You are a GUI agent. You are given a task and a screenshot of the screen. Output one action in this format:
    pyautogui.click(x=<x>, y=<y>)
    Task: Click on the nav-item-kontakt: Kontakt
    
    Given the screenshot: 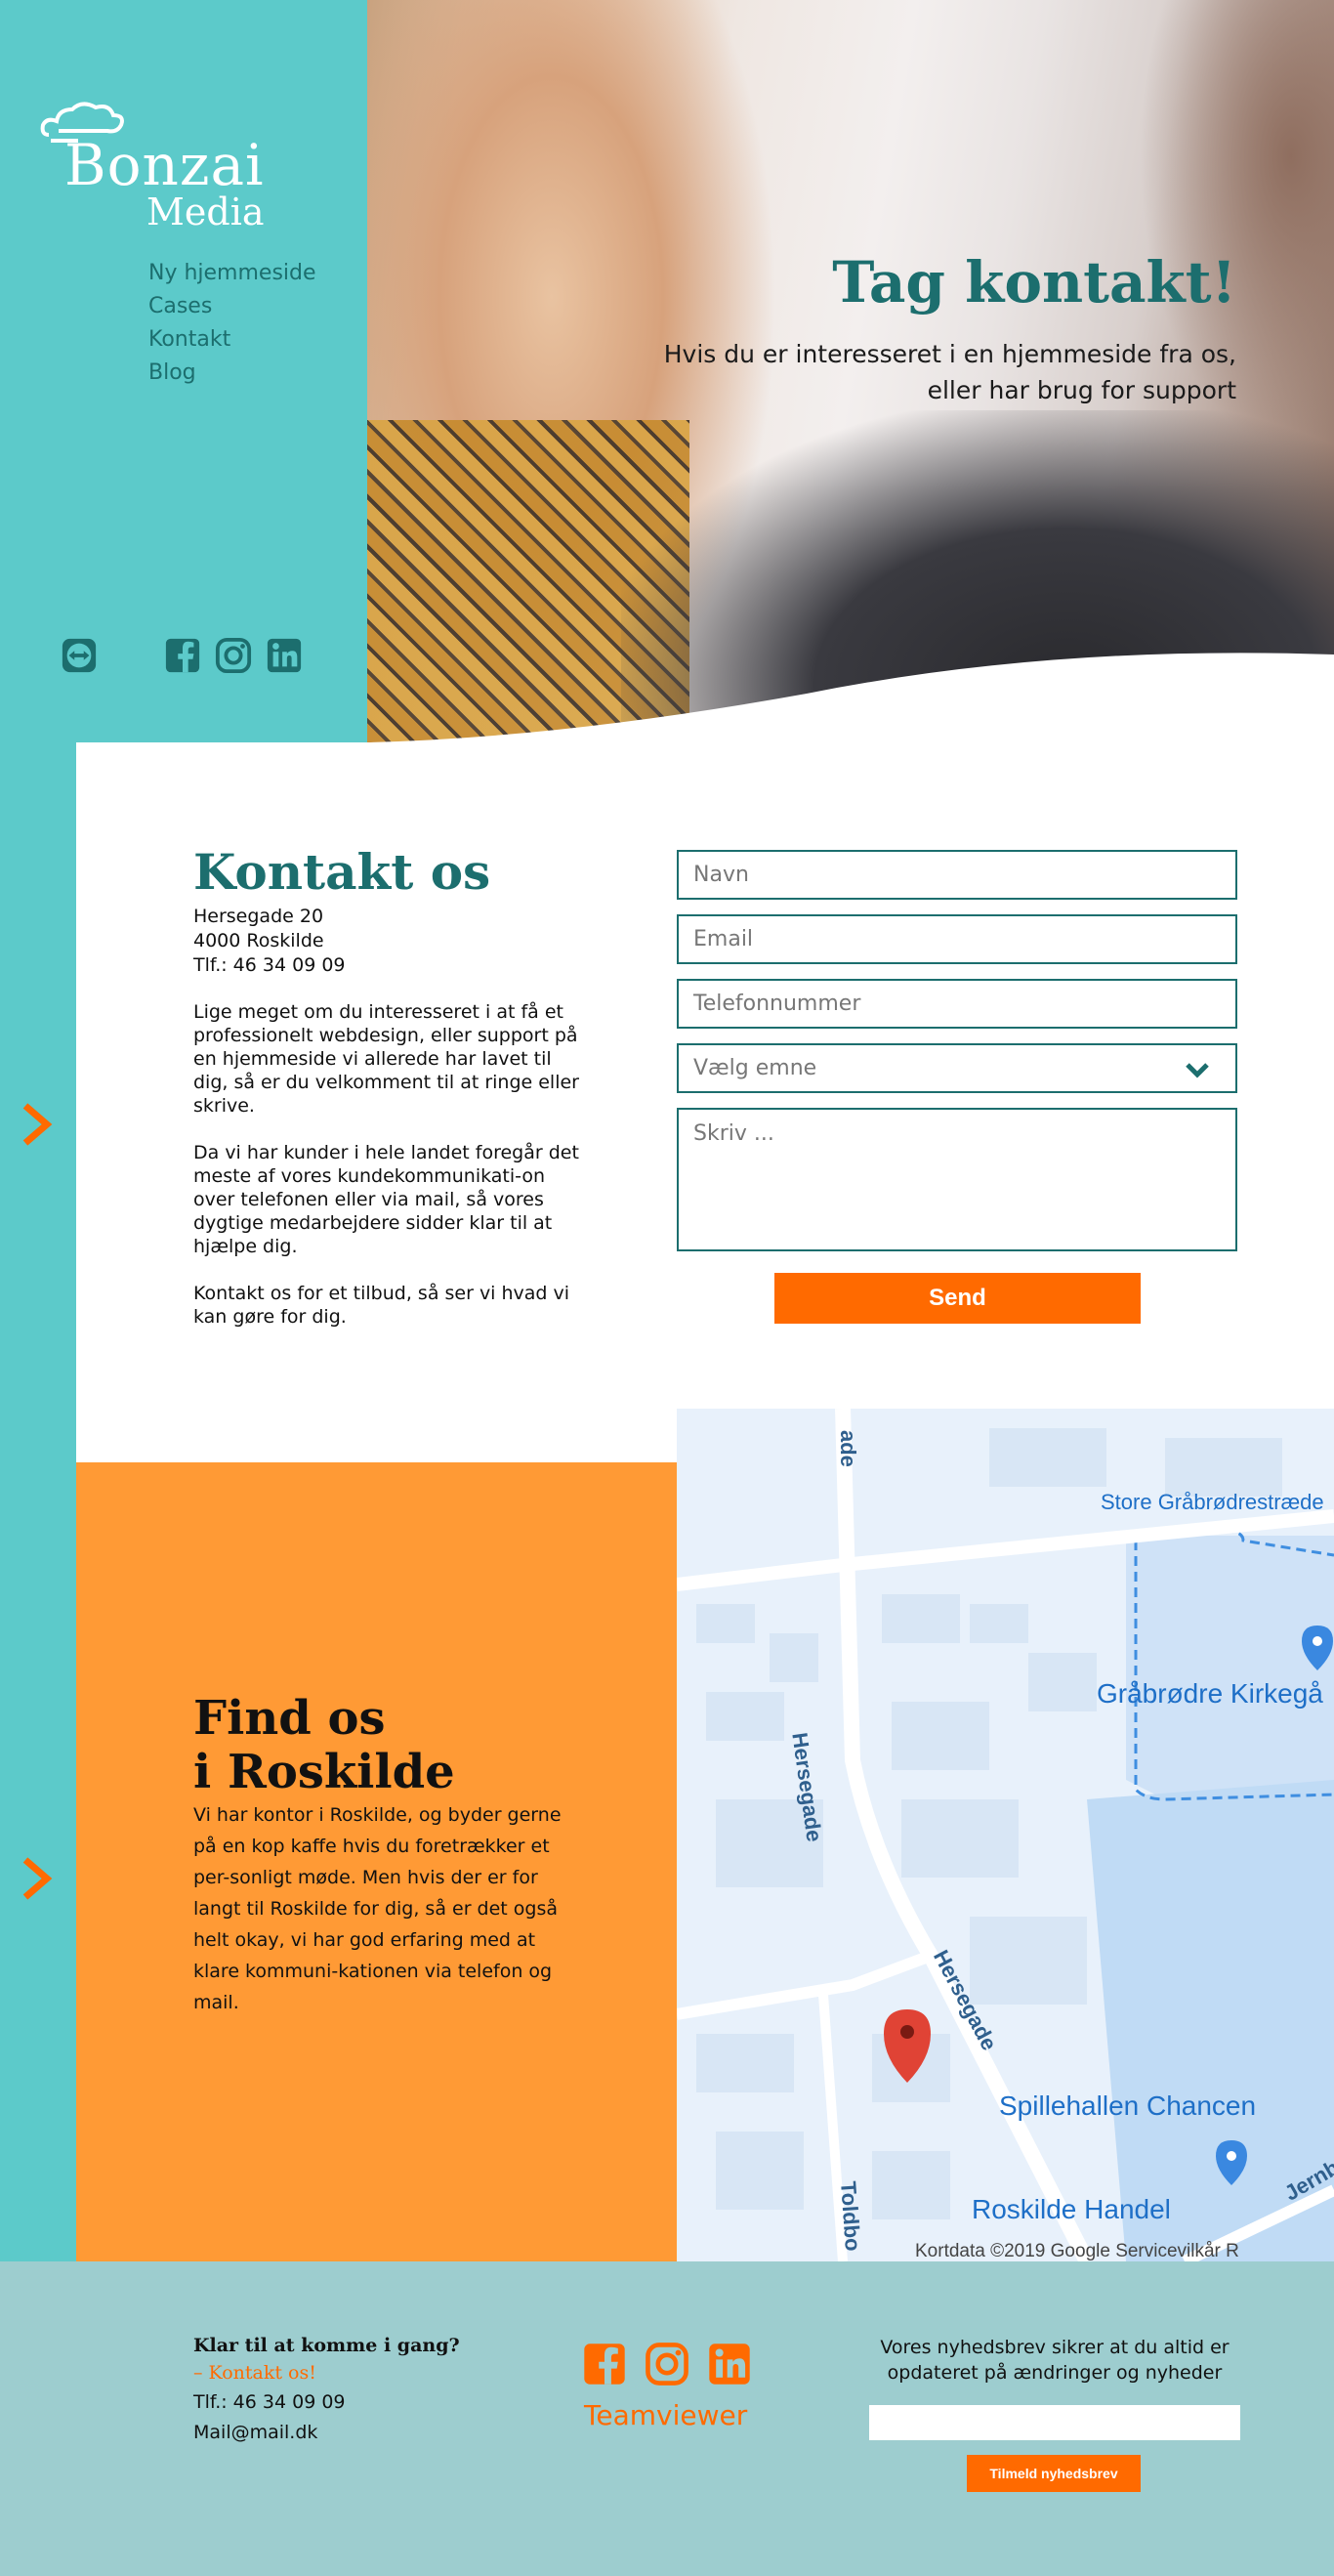 What is the action you would take?
    pyautogui.click(x=232, y=340)
    